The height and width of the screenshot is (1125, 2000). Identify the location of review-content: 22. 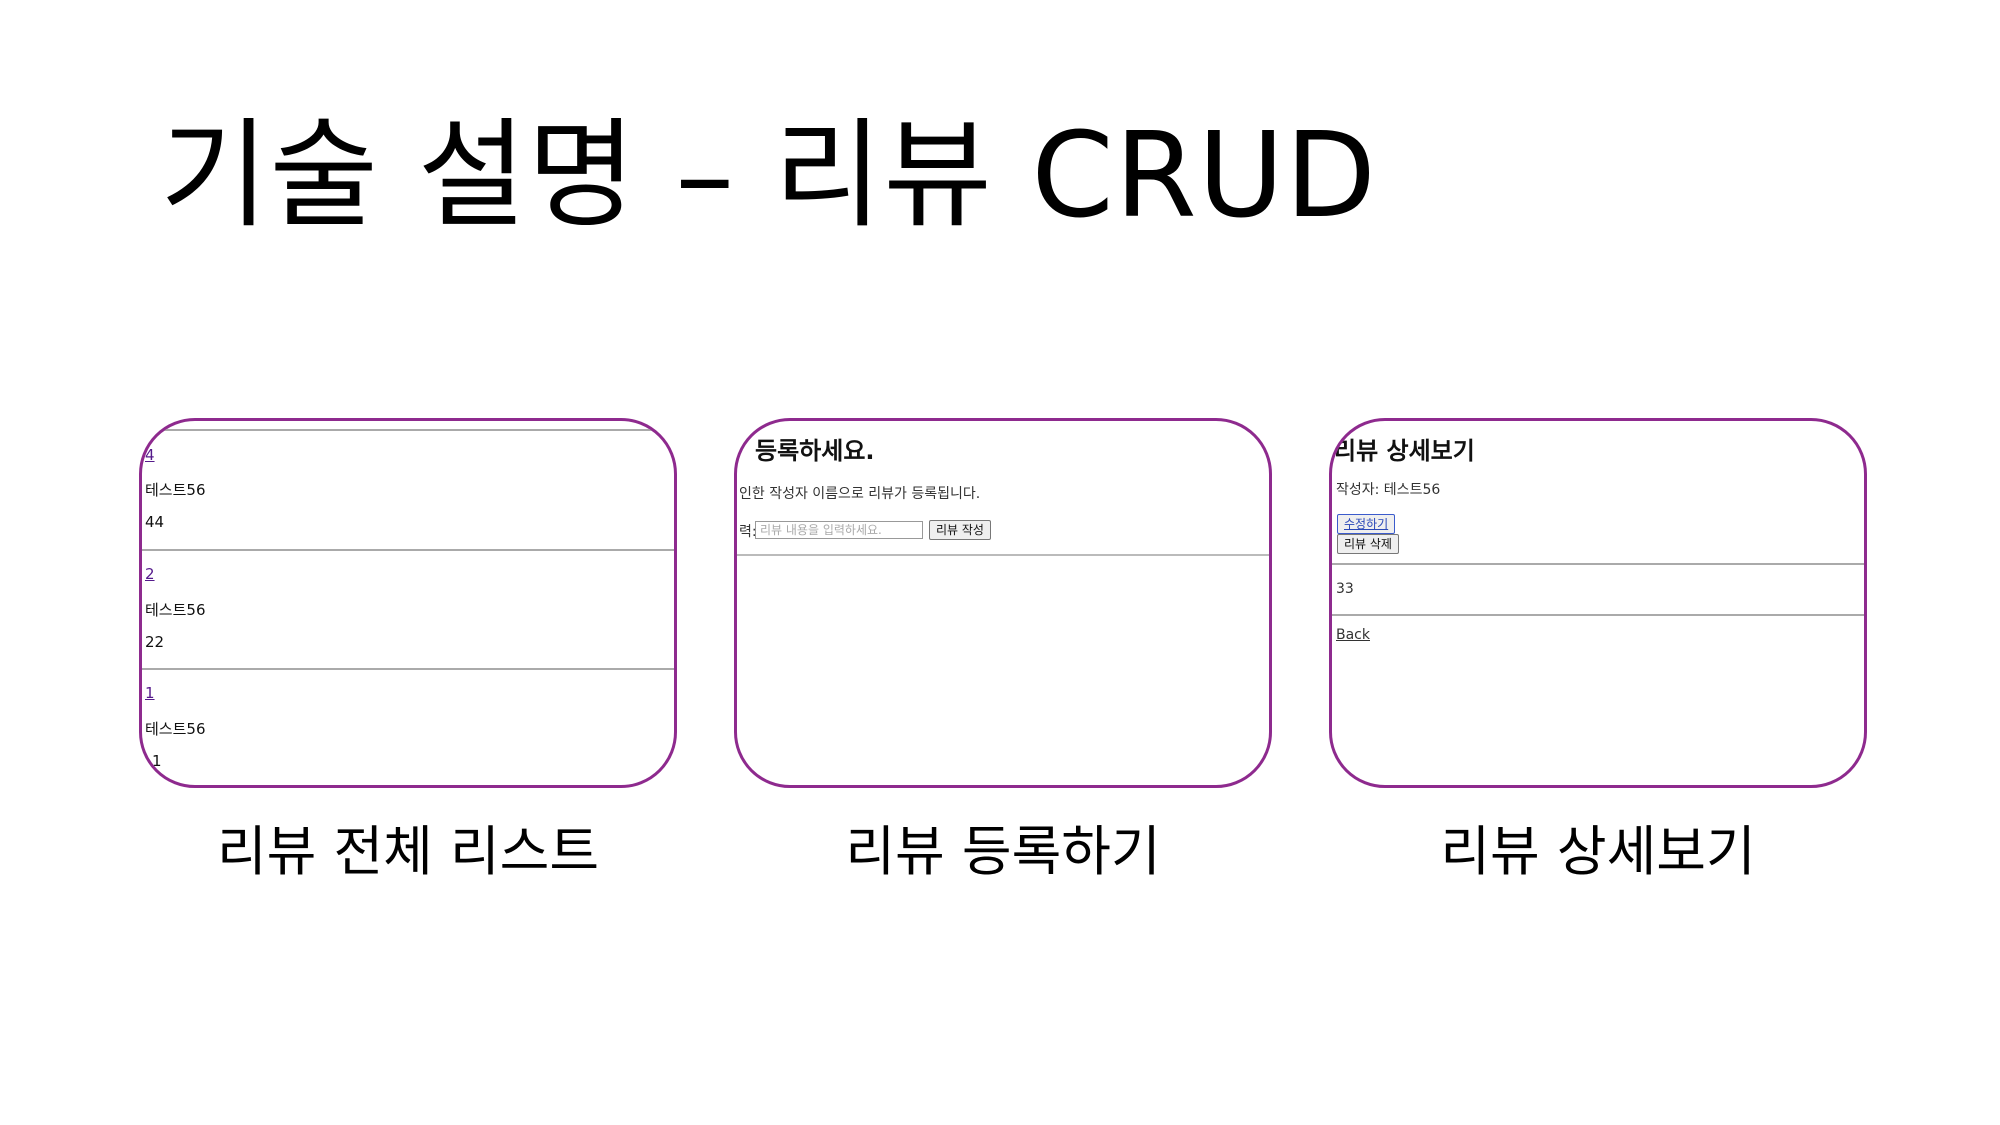
(155, 642).